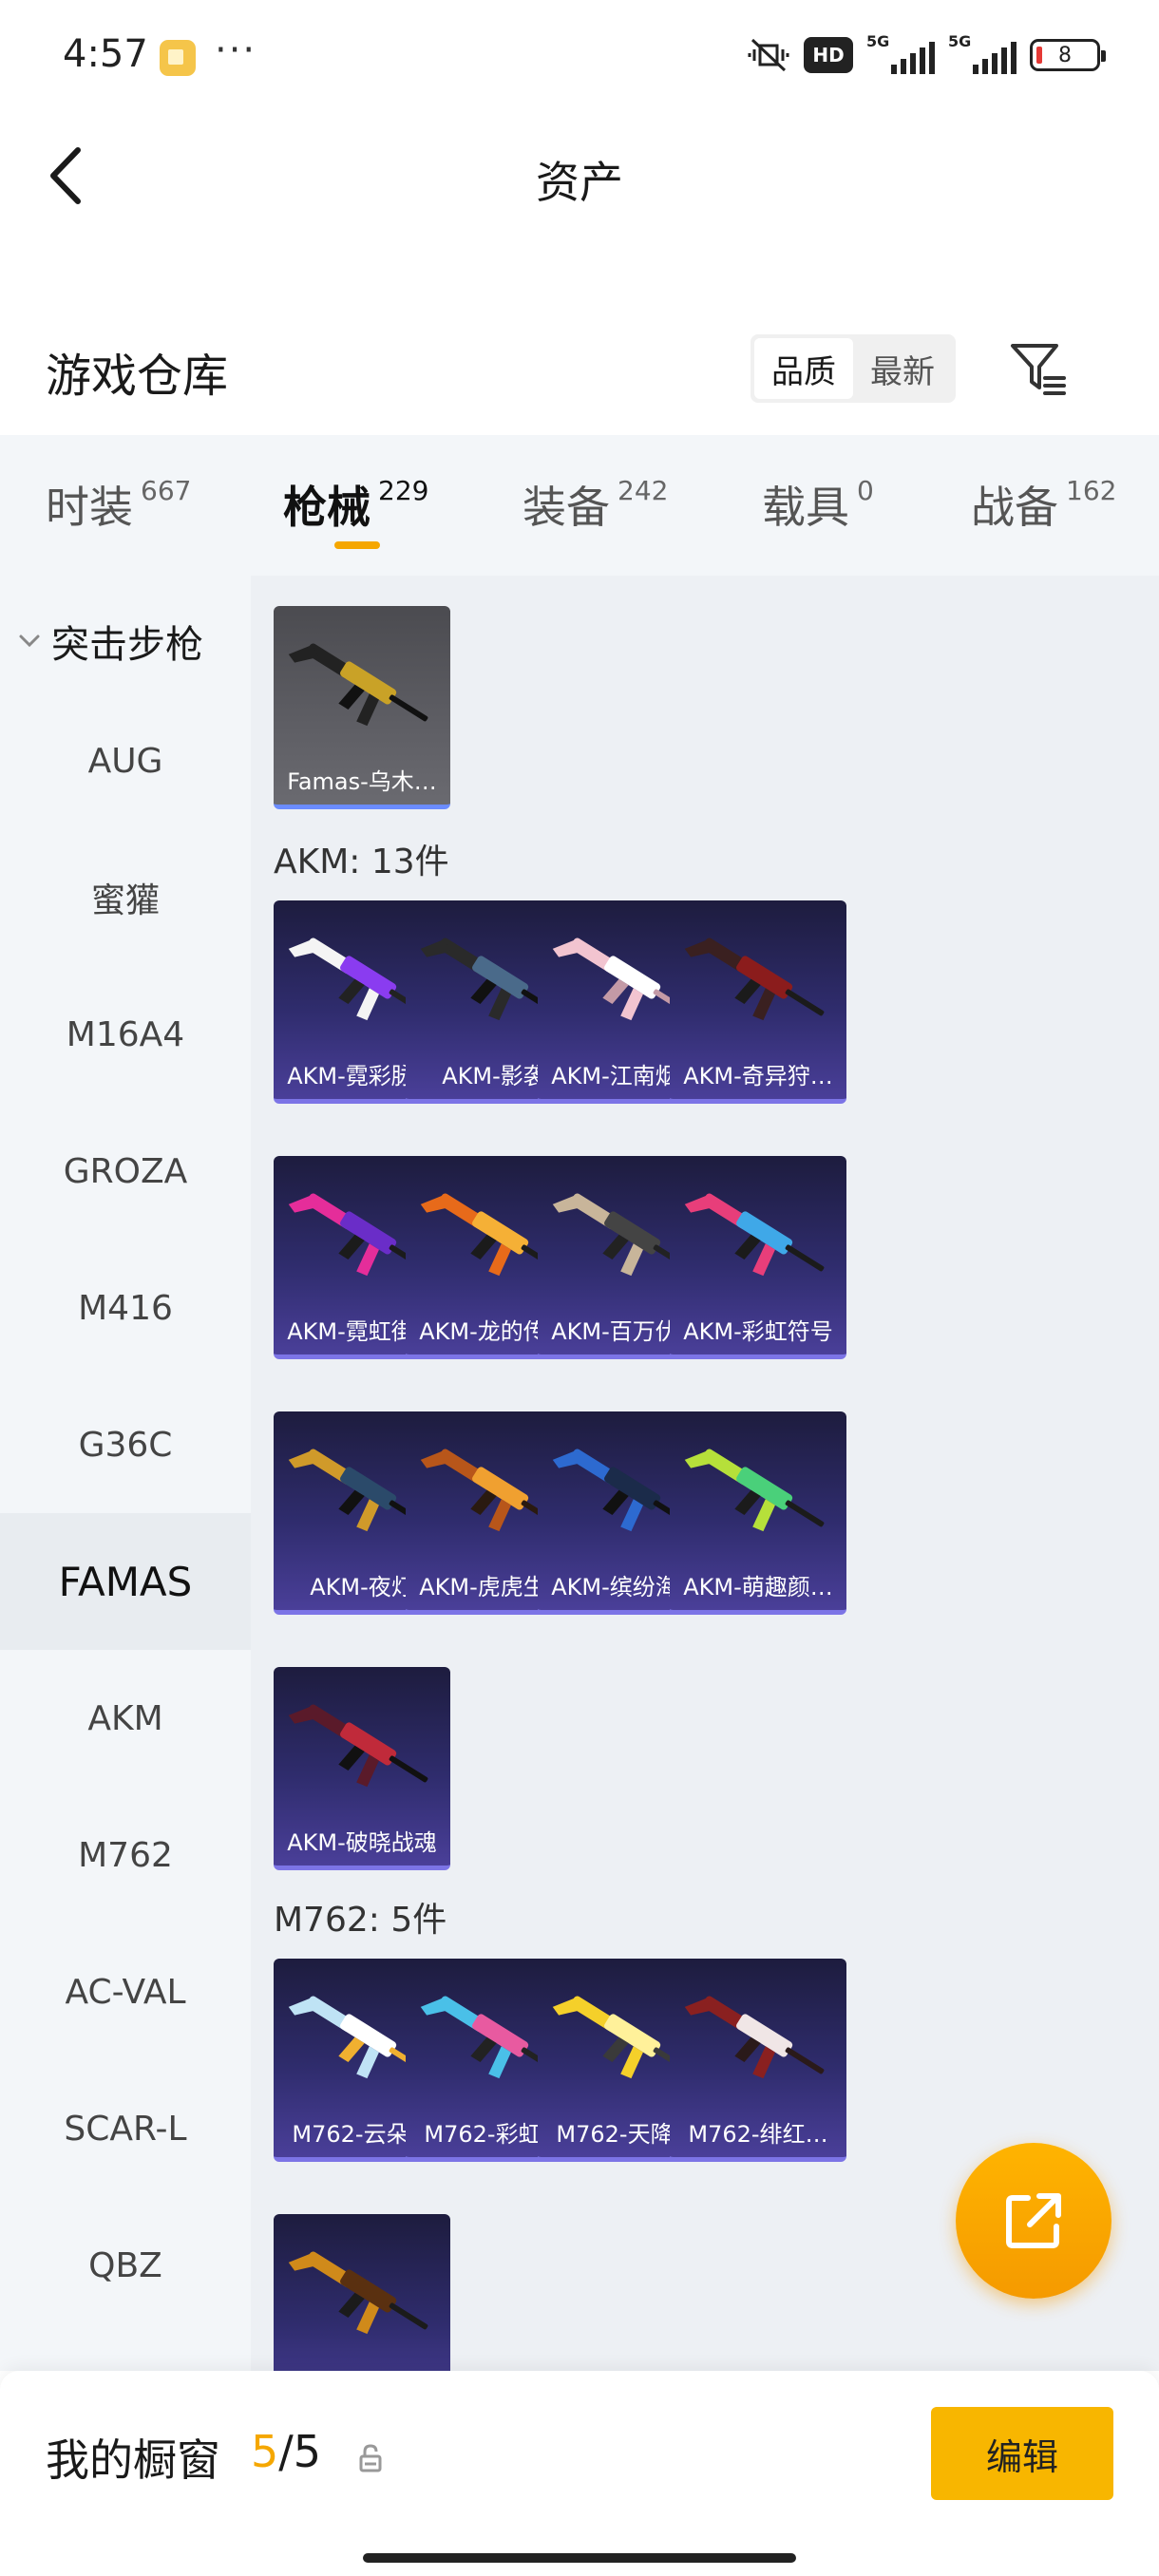 Image resolution: width=1159 pixels, height=2576 pixels. Describe the element at coordinates (125, 1034) in the screenshot. I see `sidebar-item-2: M16A4` at that location.